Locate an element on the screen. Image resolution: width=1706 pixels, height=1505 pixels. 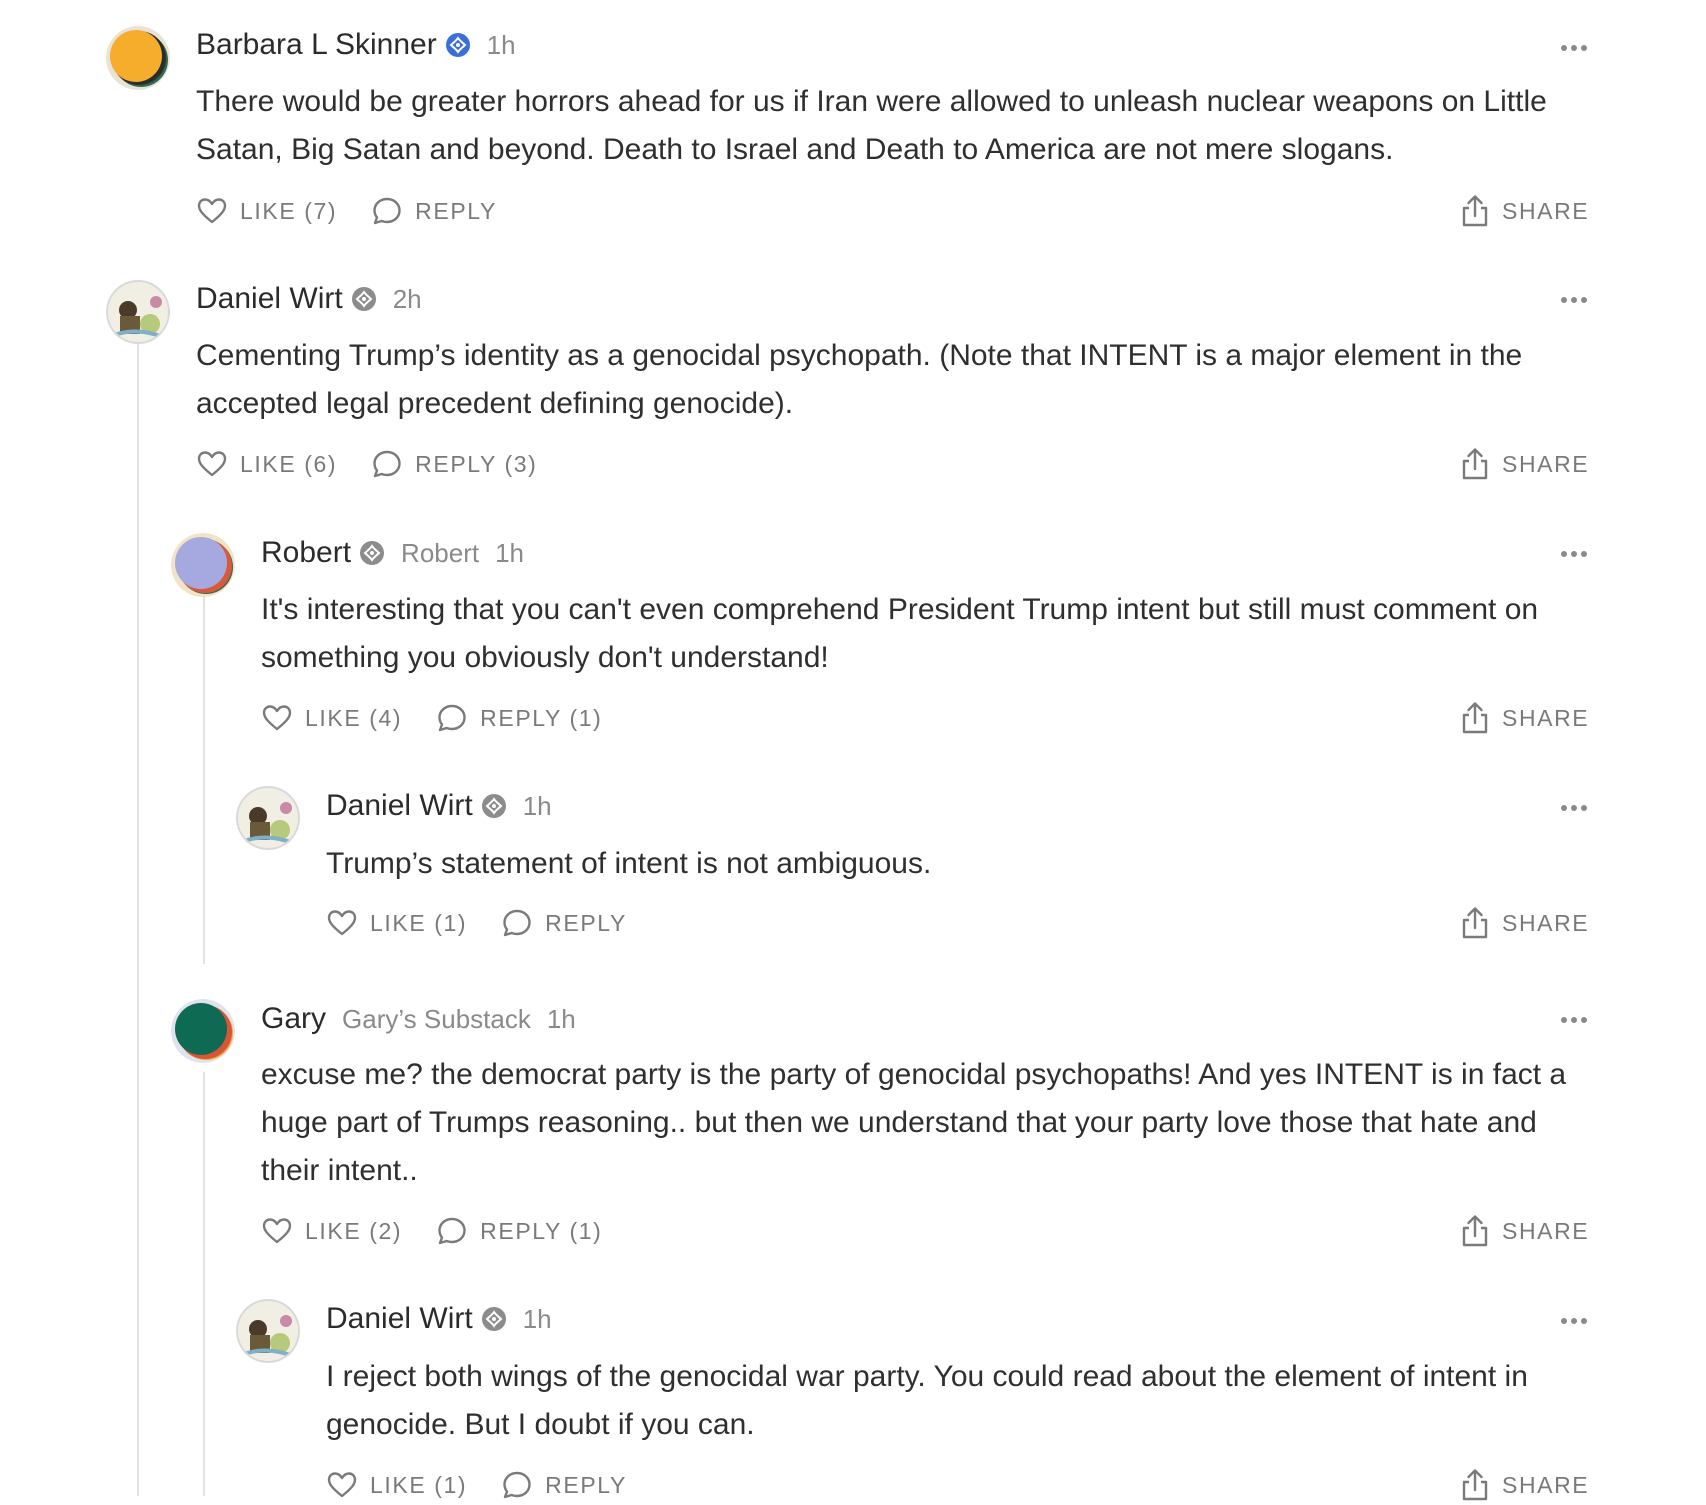
green-circle-avatar-icon is located at coordinates (203, 1031).